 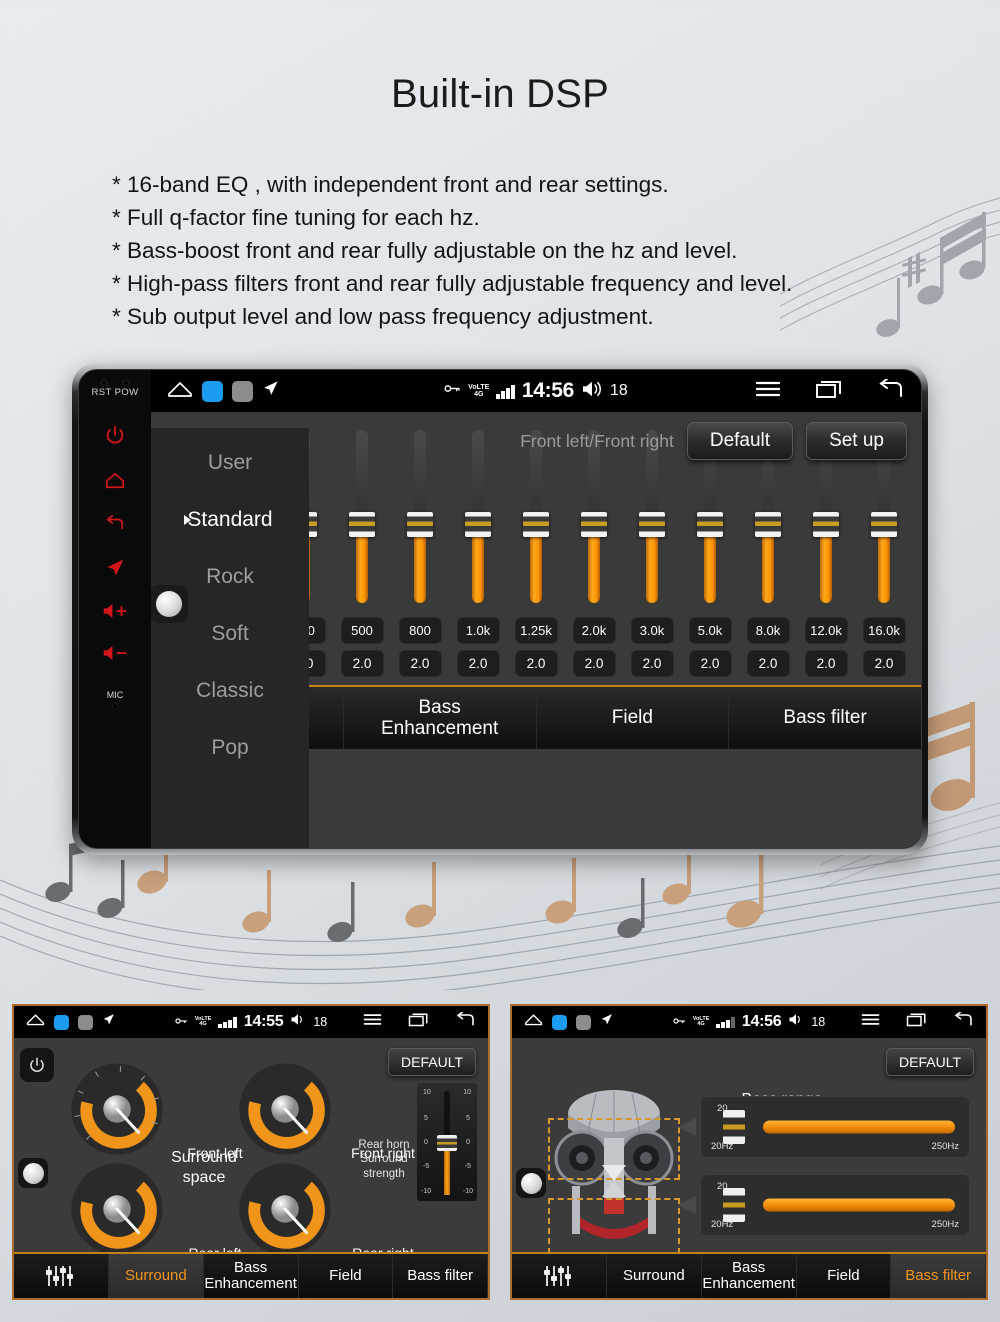 I want to click on dial-front-right: Front right, so click(x=325, y=1110).